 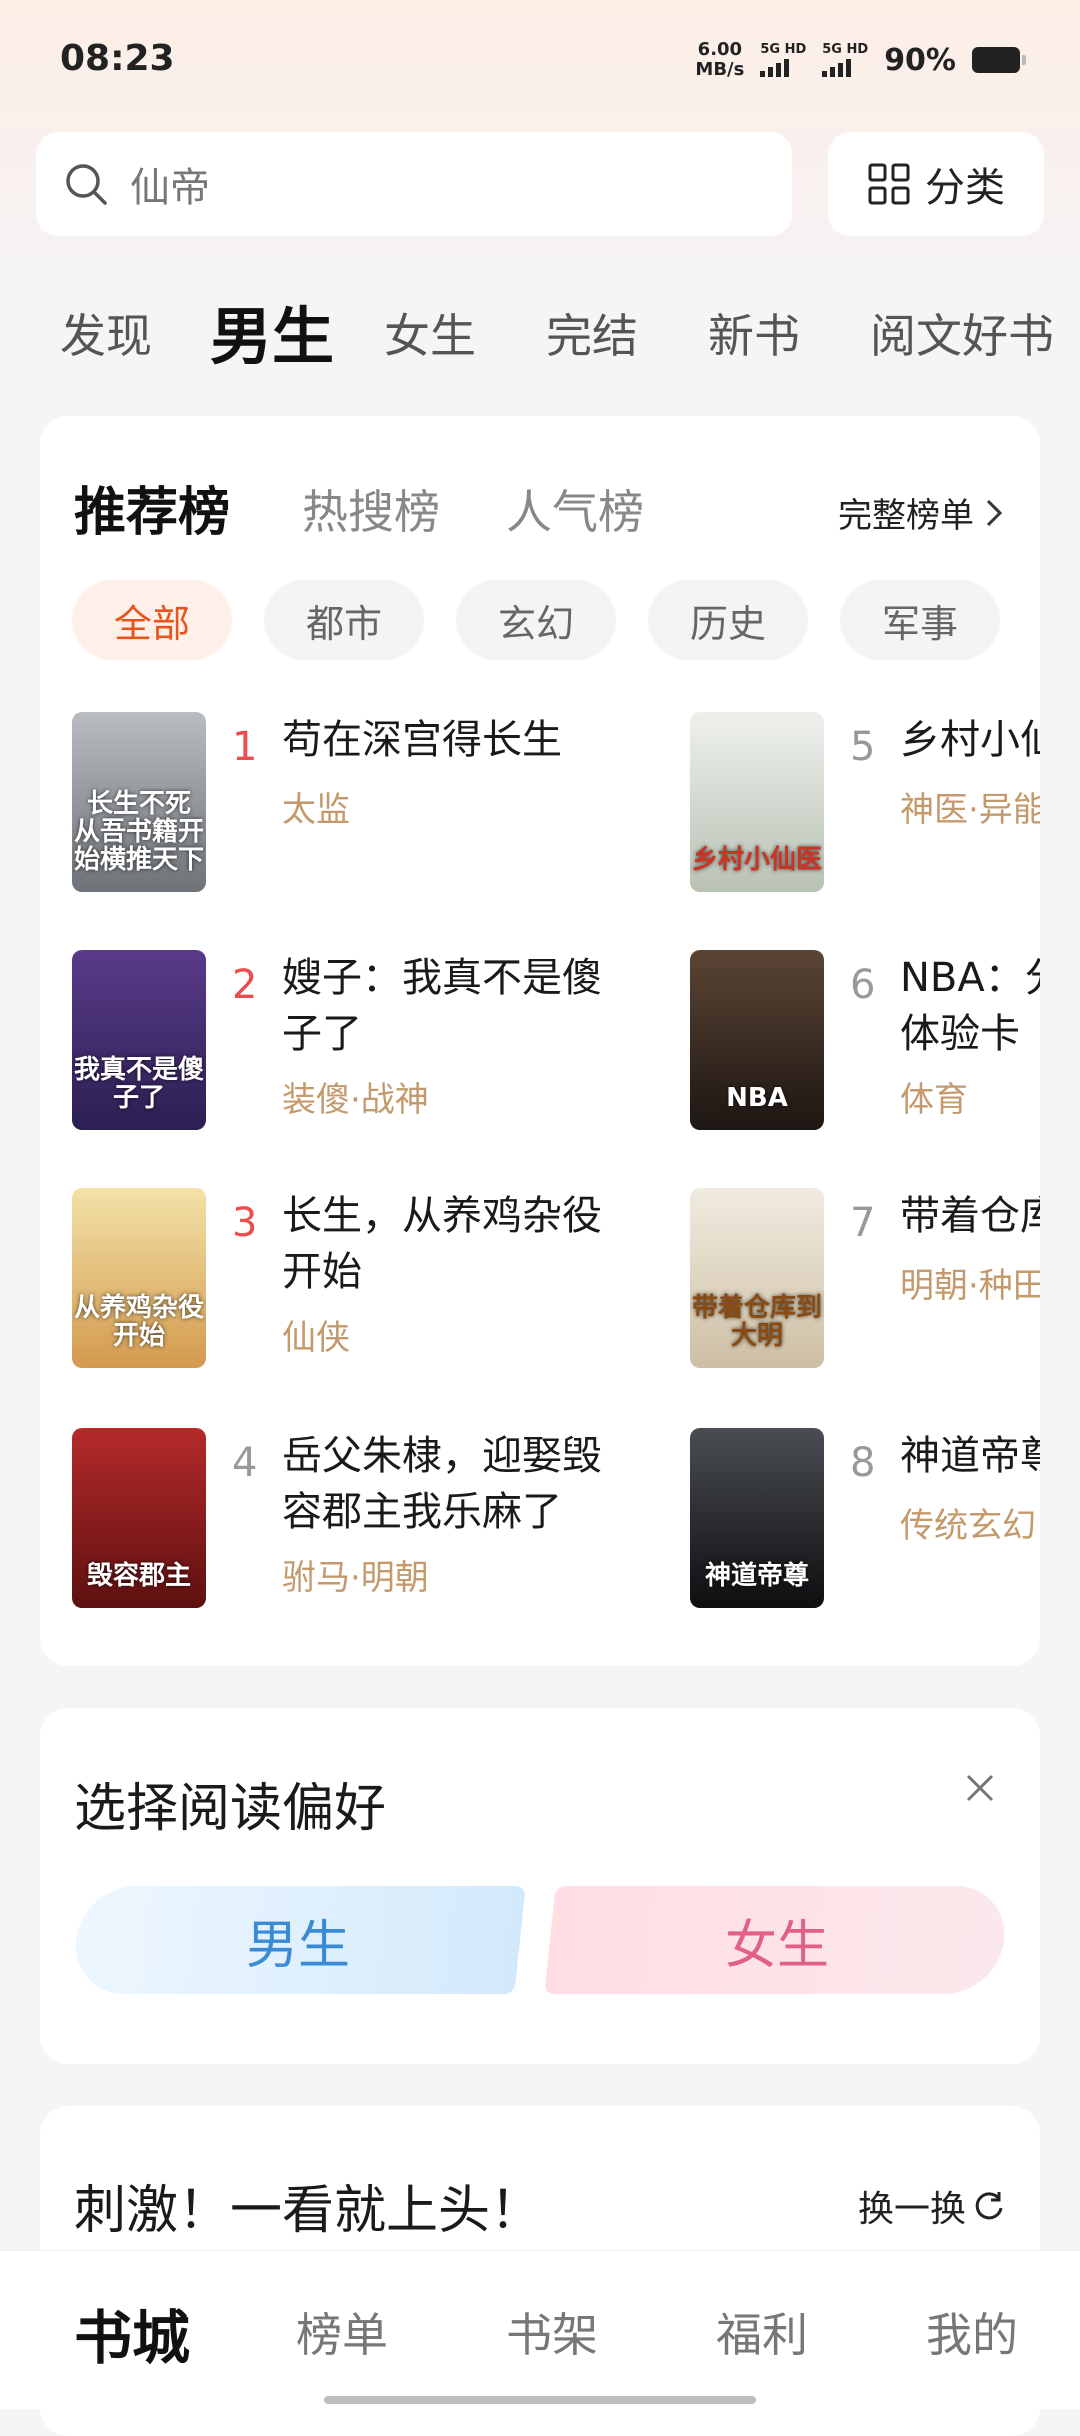 I want to click on search-icon, so click(x=86, y=184).